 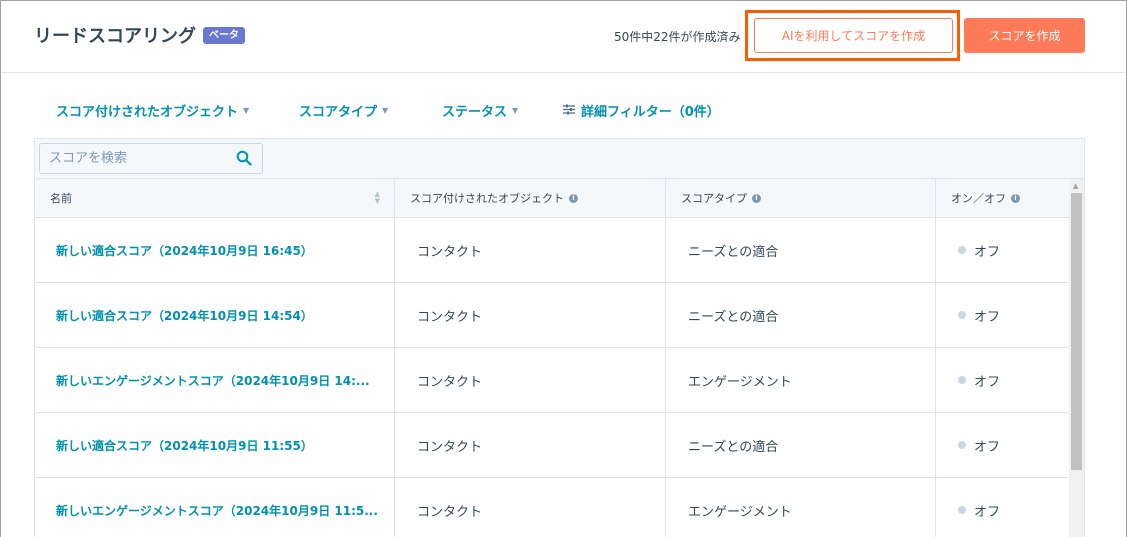 What do you see at coordinates (215, 198) in the screenshot?
I see `column-header-name: 名前 ▲ ▼` at bounding box center [215, 198].